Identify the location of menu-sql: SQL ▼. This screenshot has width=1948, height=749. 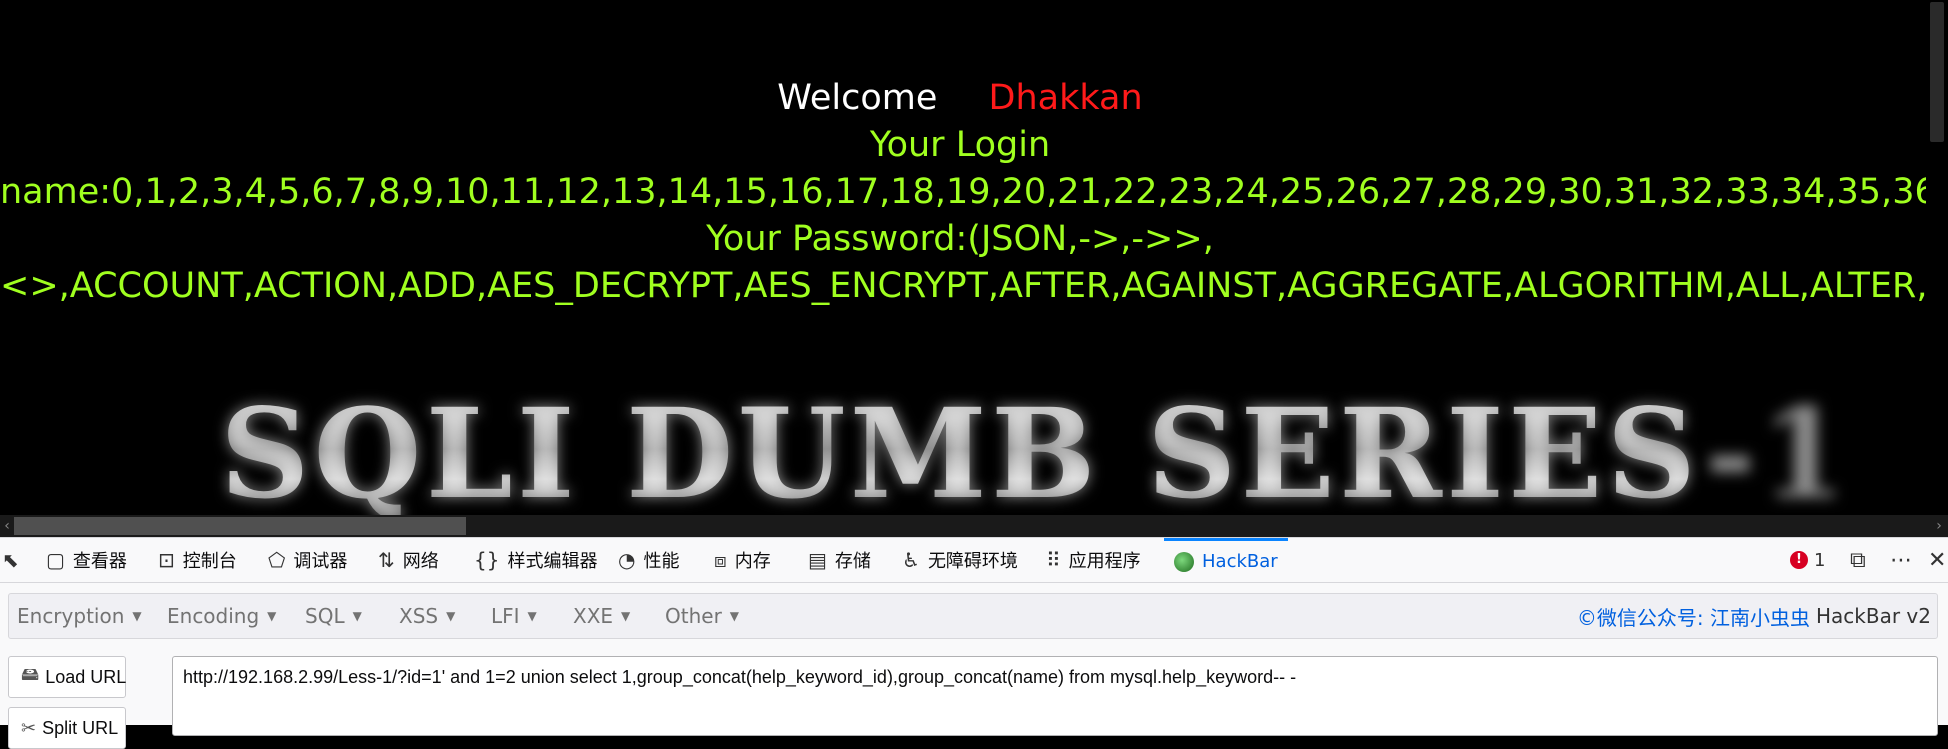
(333, 616).